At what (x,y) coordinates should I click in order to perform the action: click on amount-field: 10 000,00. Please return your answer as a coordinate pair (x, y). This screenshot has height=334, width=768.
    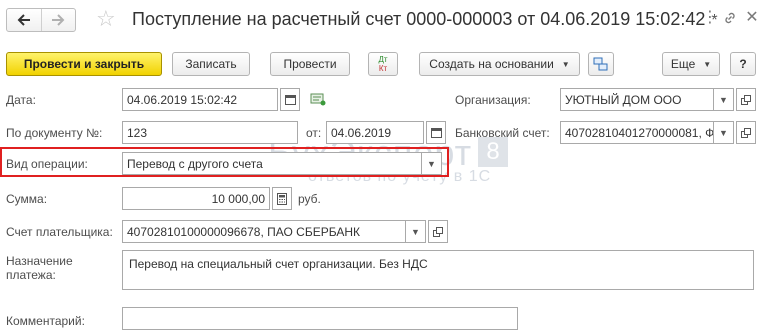
    Looking at the image, I should click on (196, 198).